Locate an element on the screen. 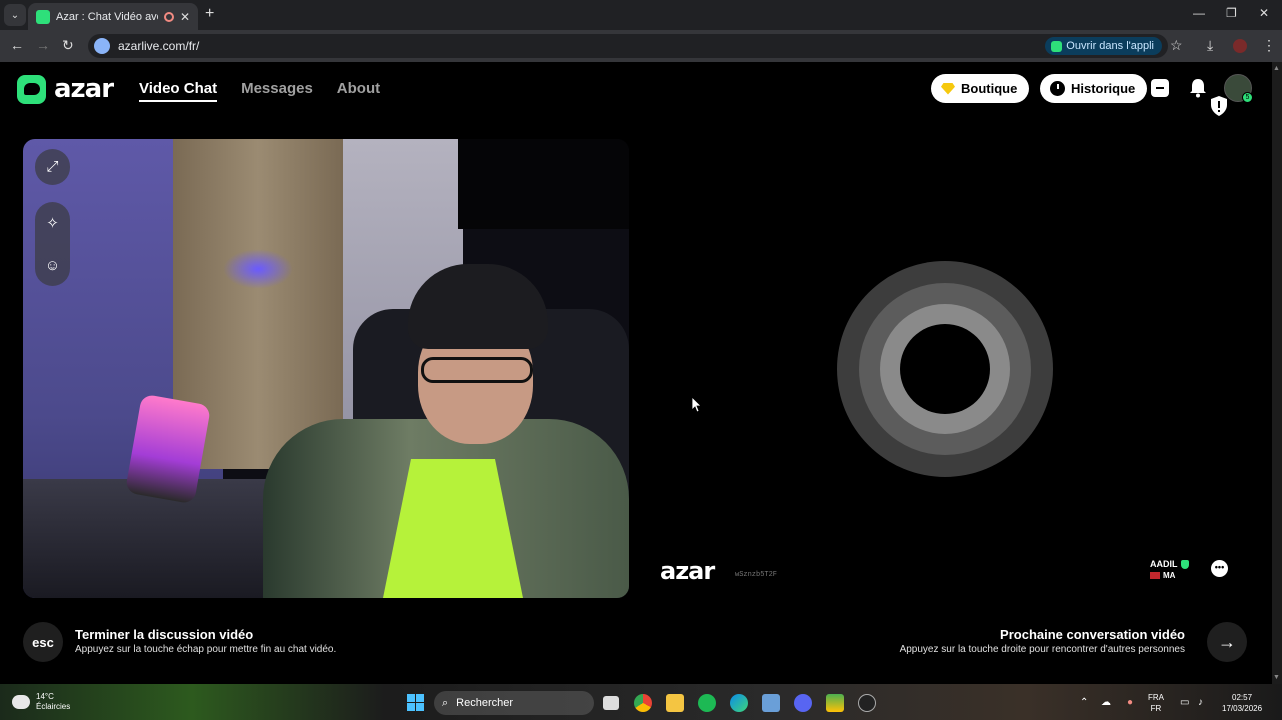 The image size is (1282, 720). open-in-app-button: Ouvrir dans l'appli is located at coordinates (1103, 46).